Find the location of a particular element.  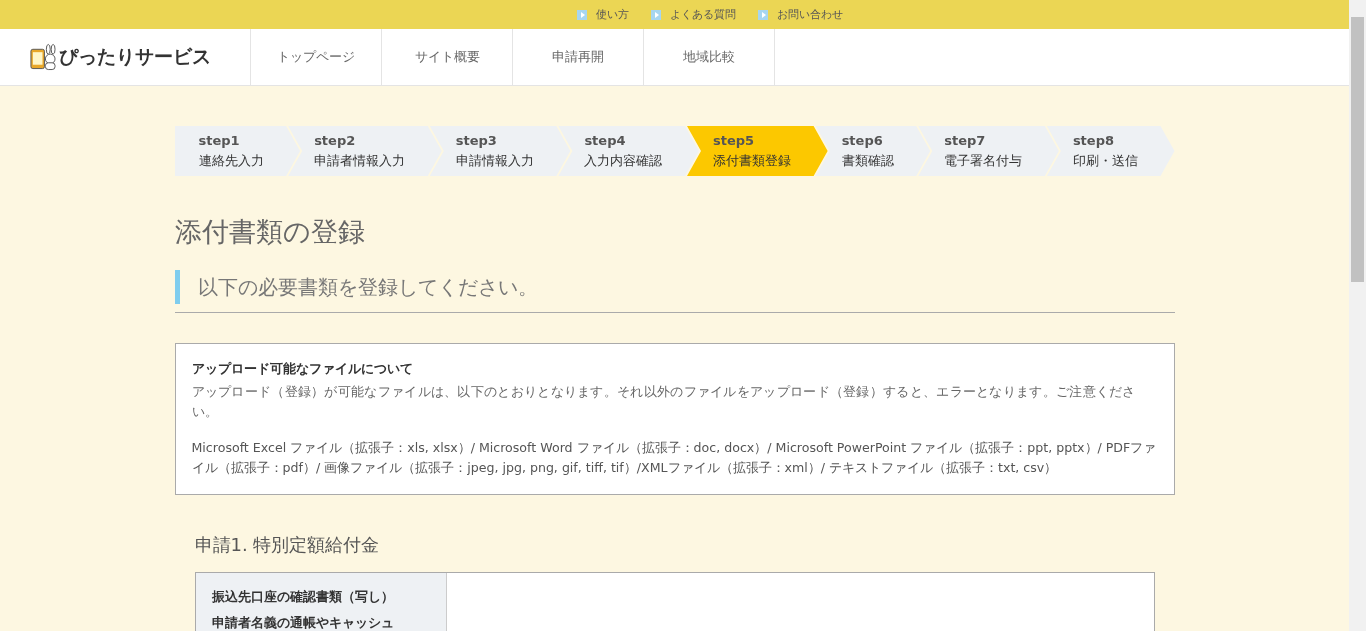

site-logo-text: ぴったりサービス is located at coordinates (135, 57).